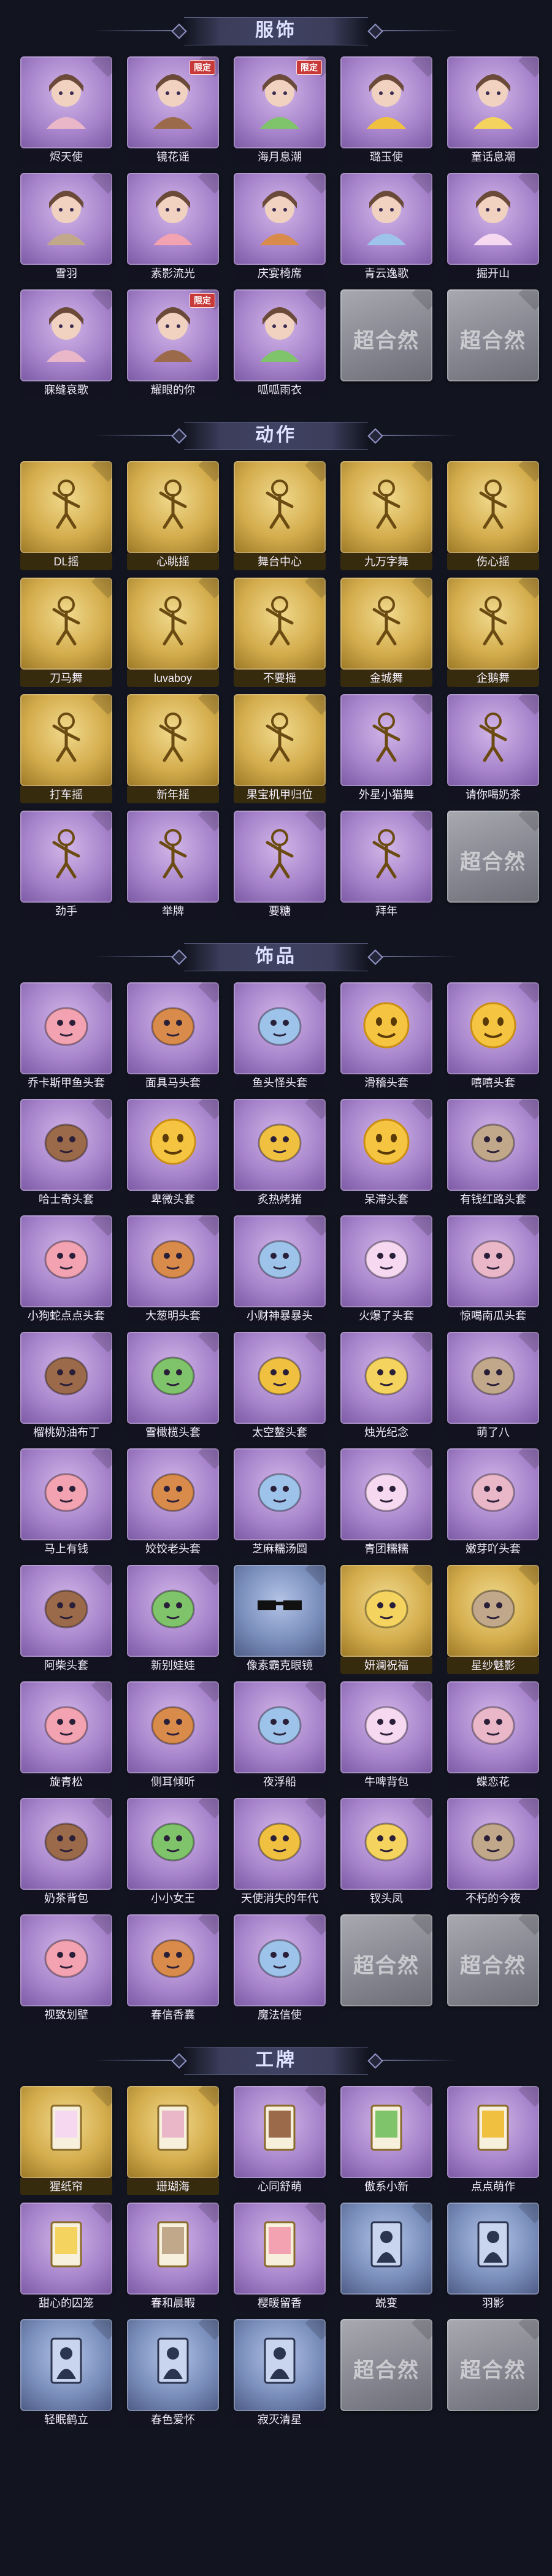 This screenshot has width=552, height=2576. Describe the element at coordinates (280, 1155) in the screenshot. I see `item-card: 炙热烤猪` at that location.